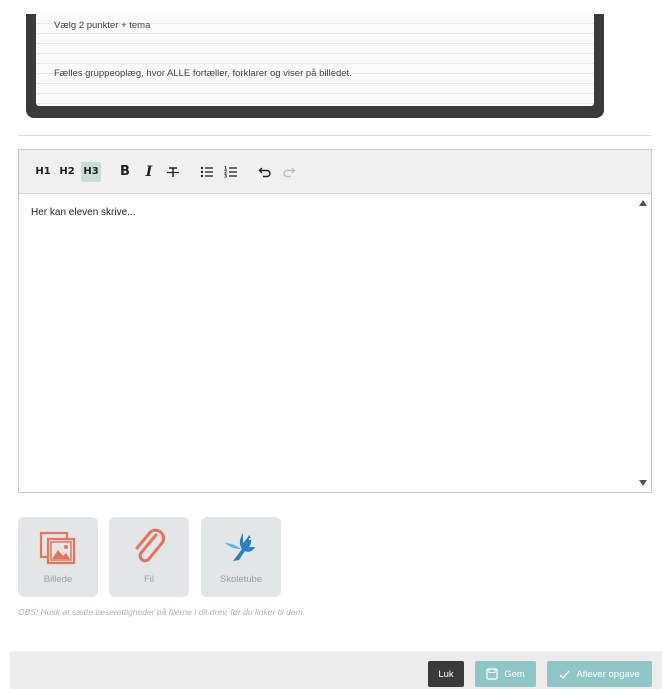 The width and height of the screenshot is (662, 689). I want to click on heading-3-button: H3, so click(91, 171).